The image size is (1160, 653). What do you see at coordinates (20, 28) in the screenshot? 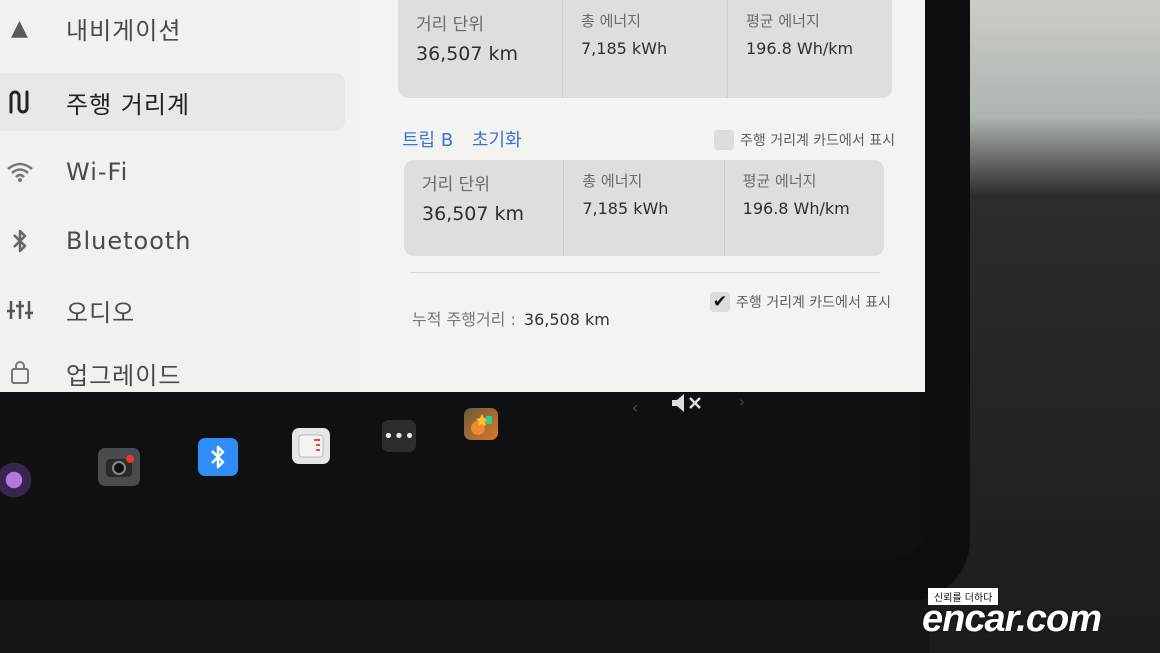
I see `navigation-arrow-icon: ▲` at bounding box center [20, 28].